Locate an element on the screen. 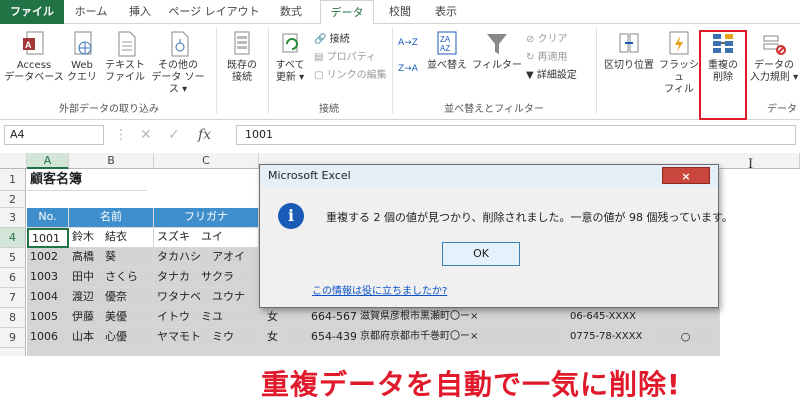 The image size is (800, 403). sort-az-icon: A→Z is located at coordinates (408, 43).